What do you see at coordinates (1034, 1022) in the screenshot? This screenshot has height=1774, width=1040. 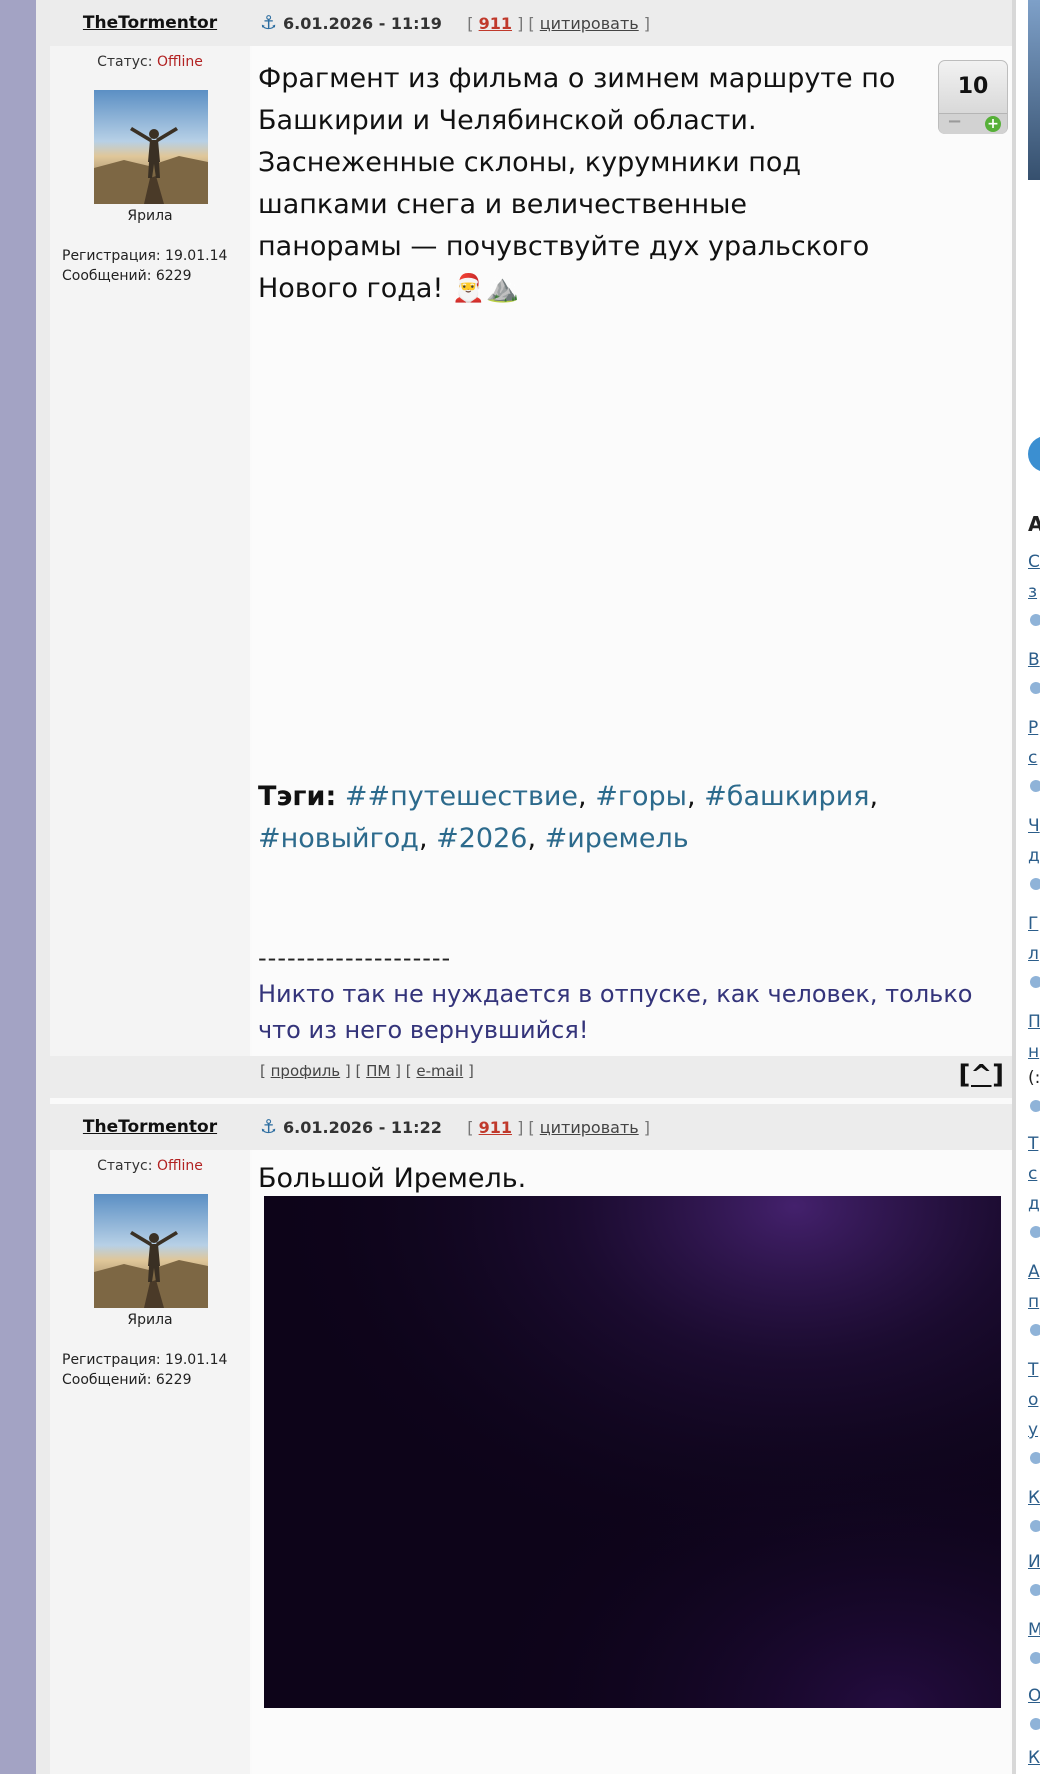 I see `sidebar-link: П` at bounding box center [1034, 1022].